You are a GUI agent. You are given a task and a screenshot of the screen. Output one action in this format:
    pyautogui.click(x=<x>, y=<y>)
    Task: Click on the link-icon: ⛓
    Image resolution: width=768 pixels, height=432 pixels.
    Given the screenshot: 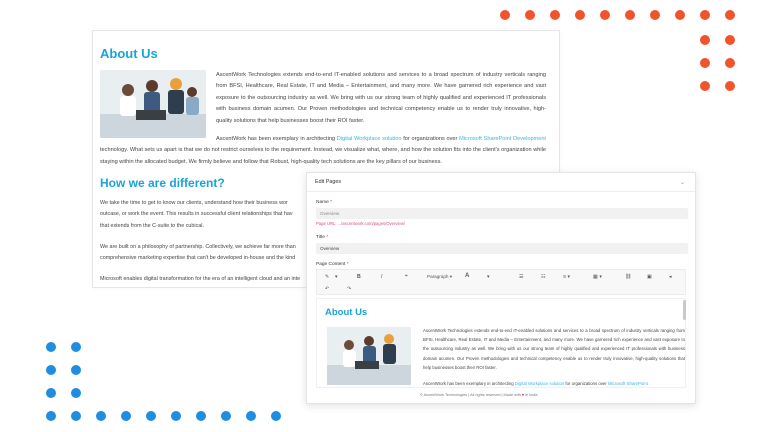 What is the action you would take?
    pyautogui.click(x=628, y=277)
    